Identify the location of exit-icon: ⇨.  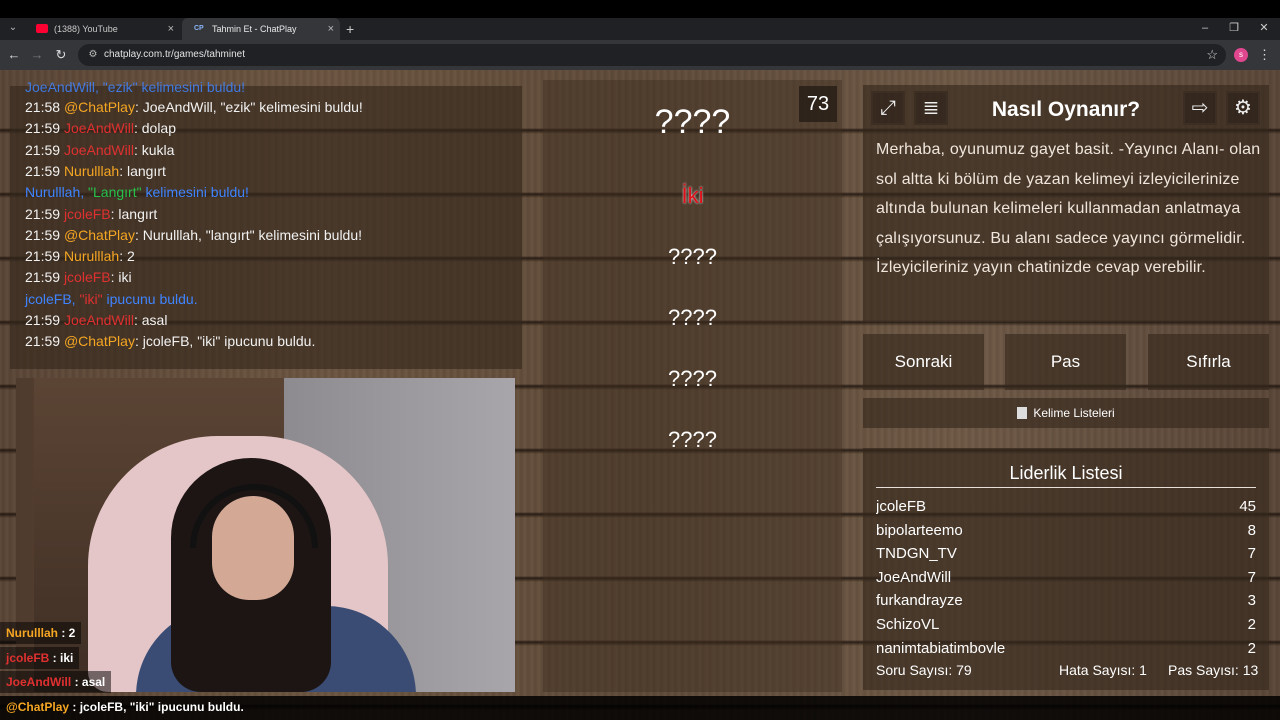
(1200, 108).